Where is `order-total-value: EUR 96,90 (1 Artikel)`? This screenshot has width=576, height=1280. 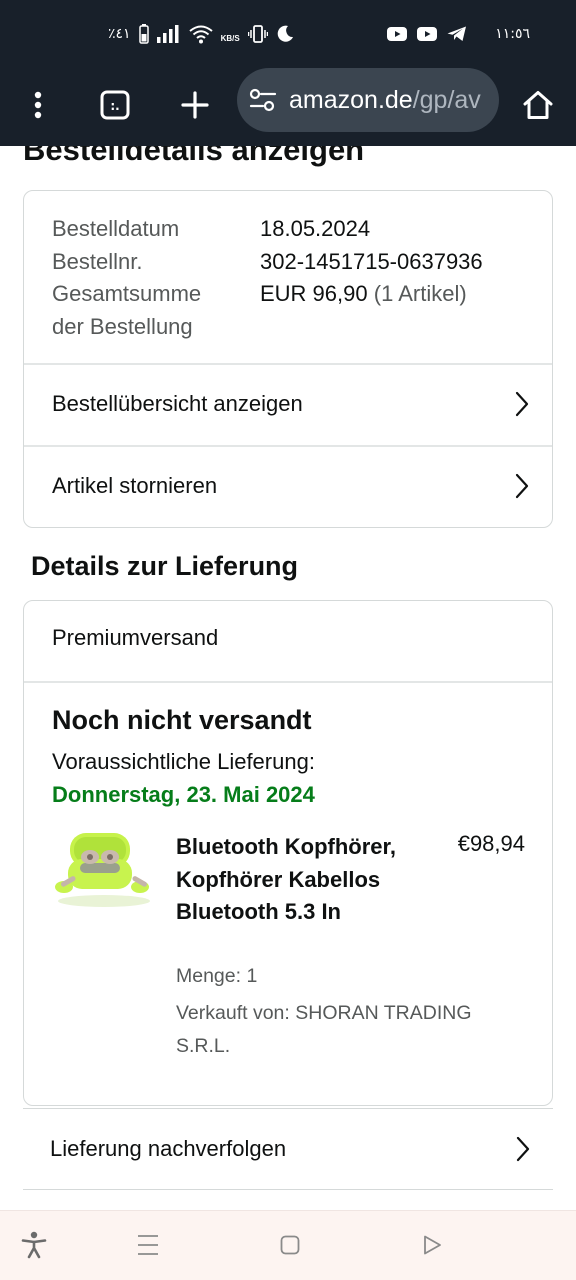
order-total-value: EUR 96,90 (1 Artikel) is located at coordinates (363, 310).